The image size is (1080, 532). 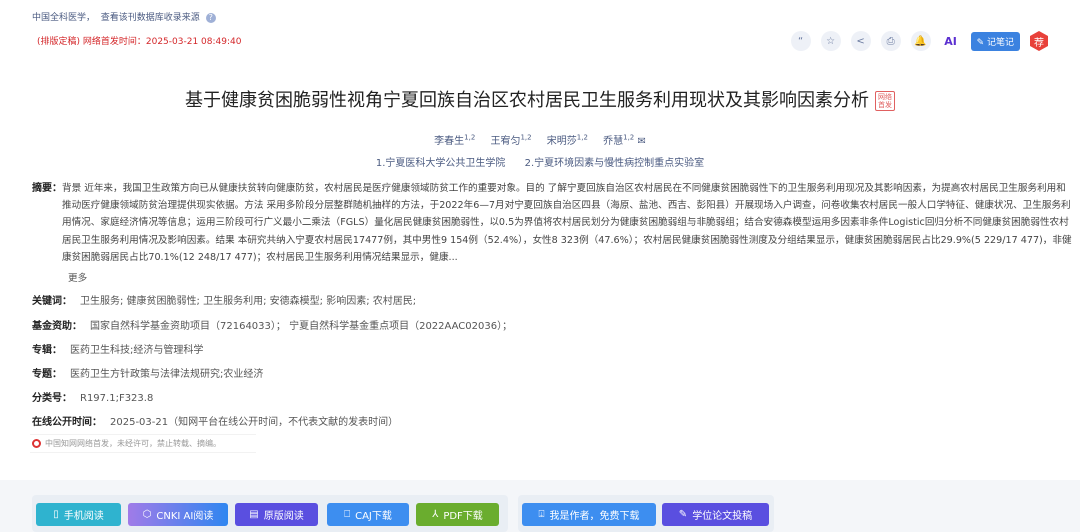 What do you see at coordinates (683, 514) in the screenshot?
I see `pen-icon: ✎` at bounding box center [683, 514].